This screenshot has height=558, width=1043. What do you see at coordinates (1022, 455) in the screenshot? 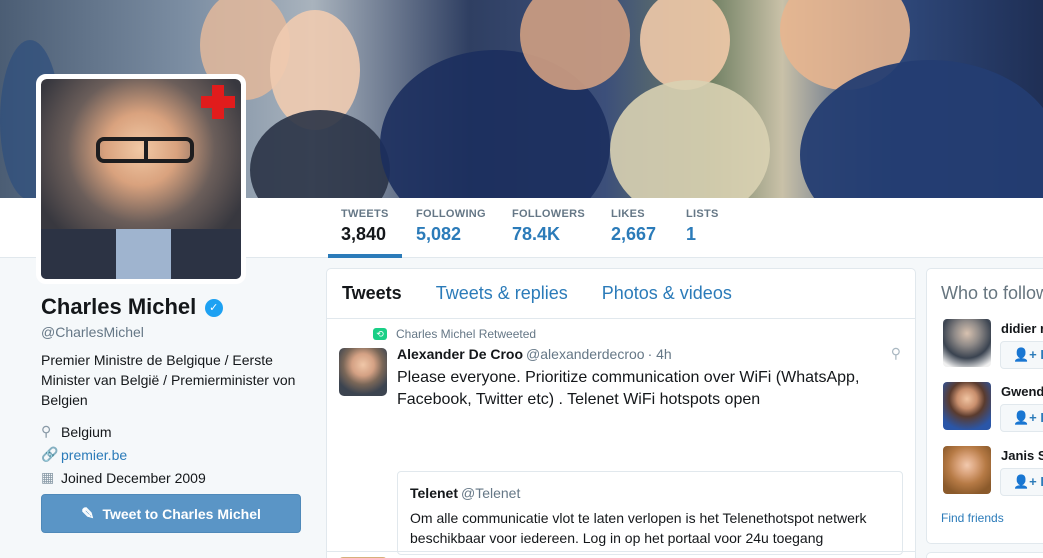
I see `suggested-user-name: Janis S` at bounding box center [1022, 455].